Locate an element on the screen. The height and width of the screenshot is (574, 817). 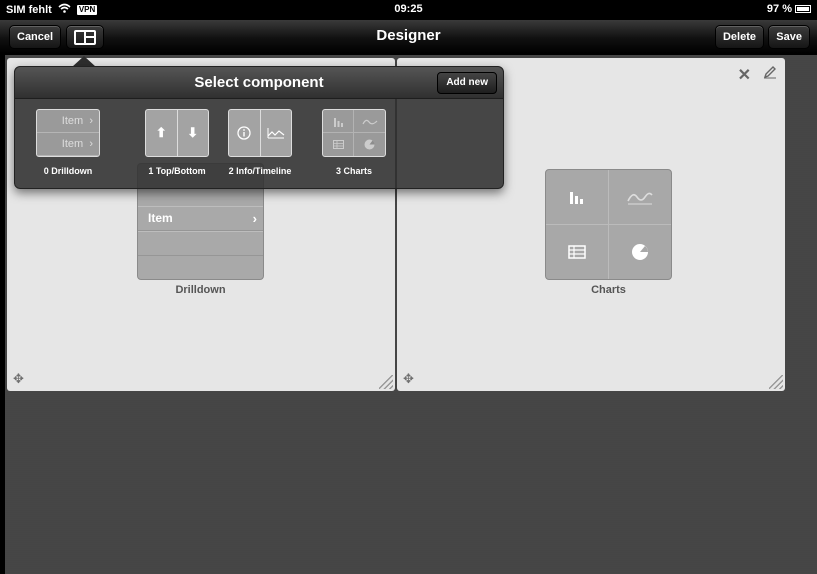
component-label: 0 Drilldown is located at coordinates (68, 171).